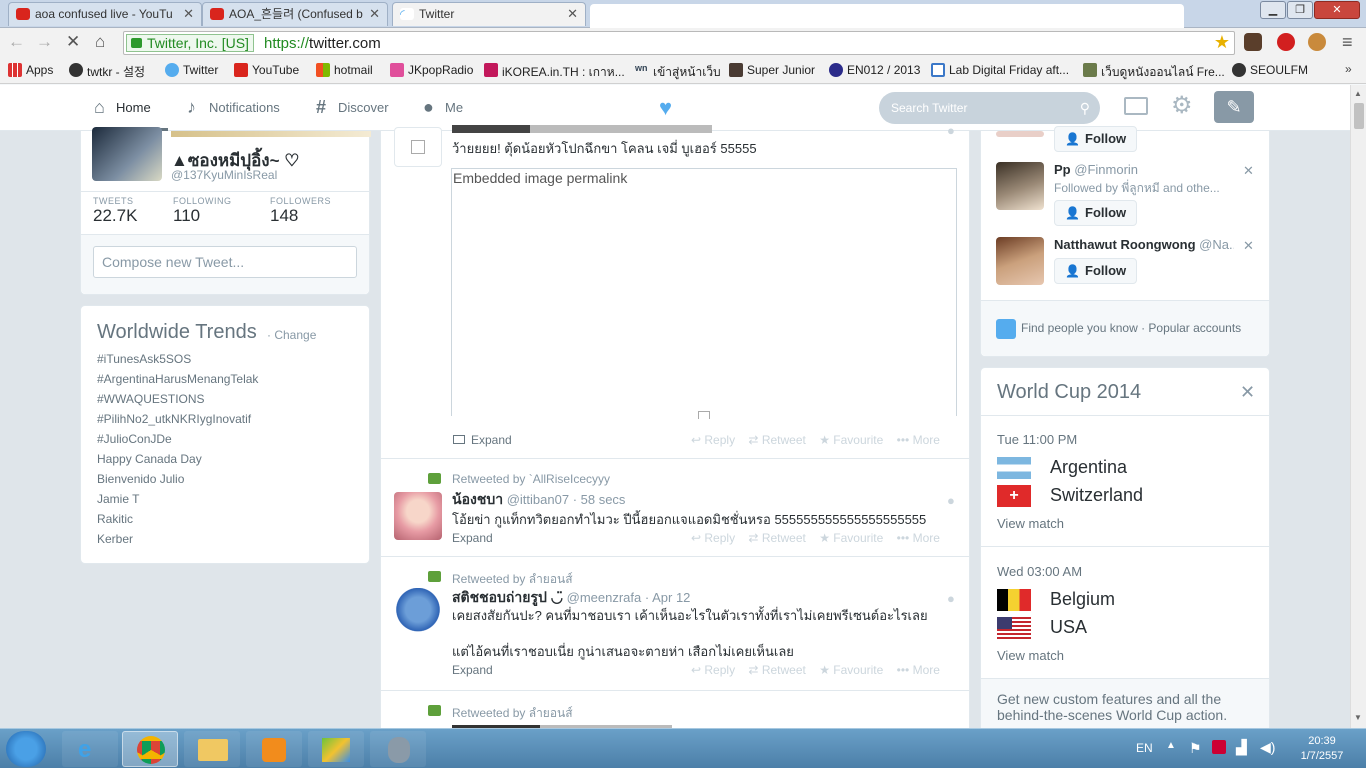  Describe the element at coordinates (1270, 70) in the screenshot. I see `bookmark-seoulfm: SEOULFM` at that location.